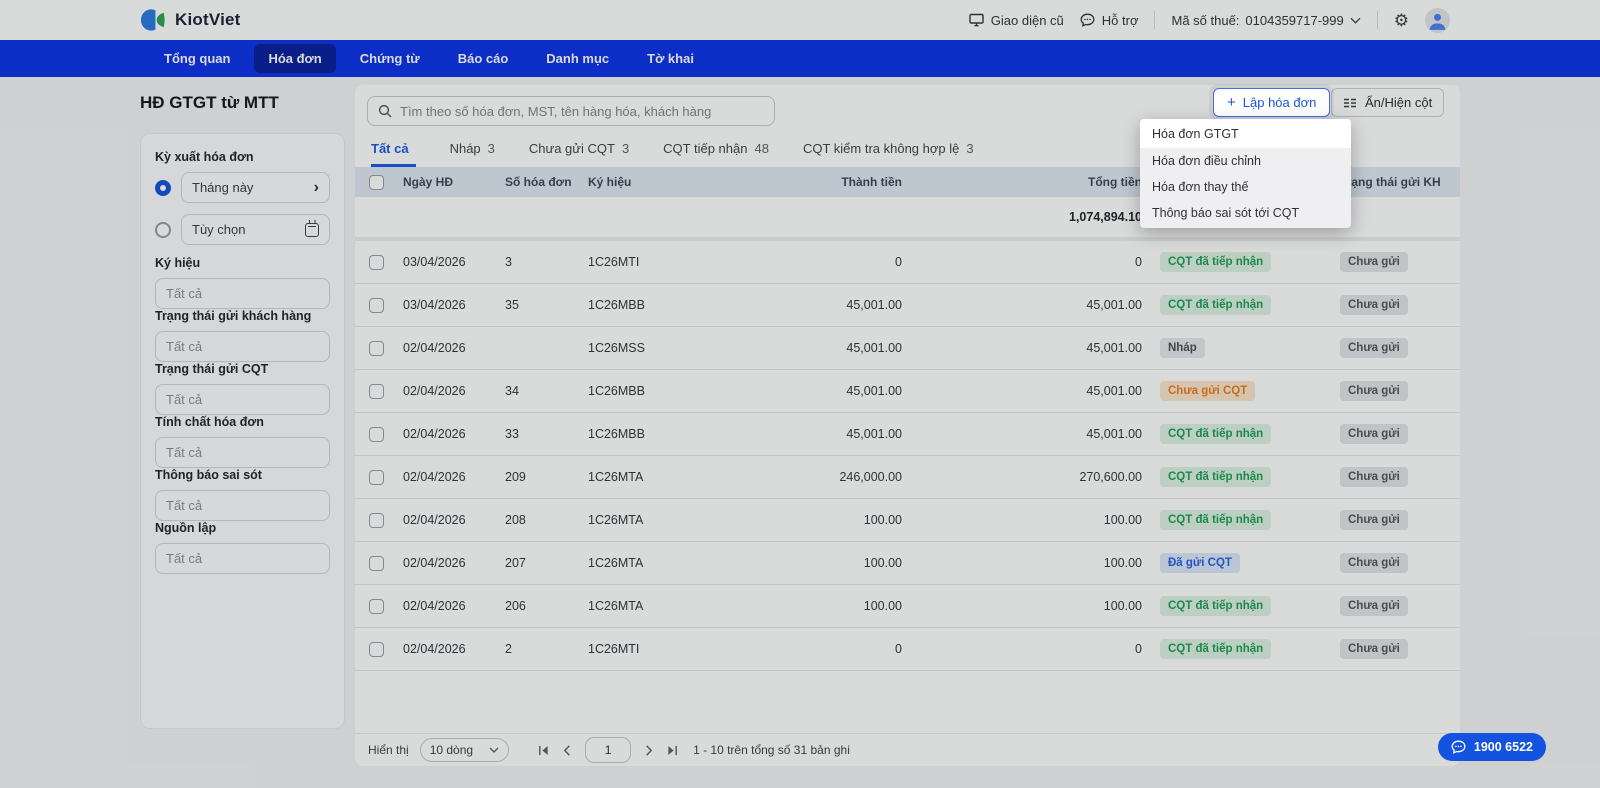 This screenshot has height=788, width=1600. Describe the element at coordinates (376, 182) in the screenshot. I see `select-all-checkbox` at that location.